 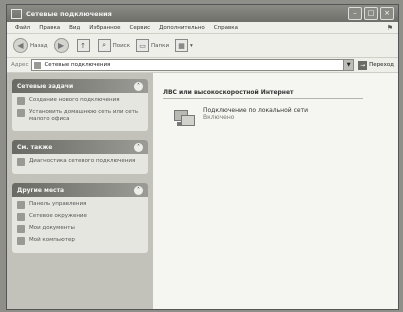 I want to click on connection-name: Подключение по локальной сети, so click(x=255, y=110).